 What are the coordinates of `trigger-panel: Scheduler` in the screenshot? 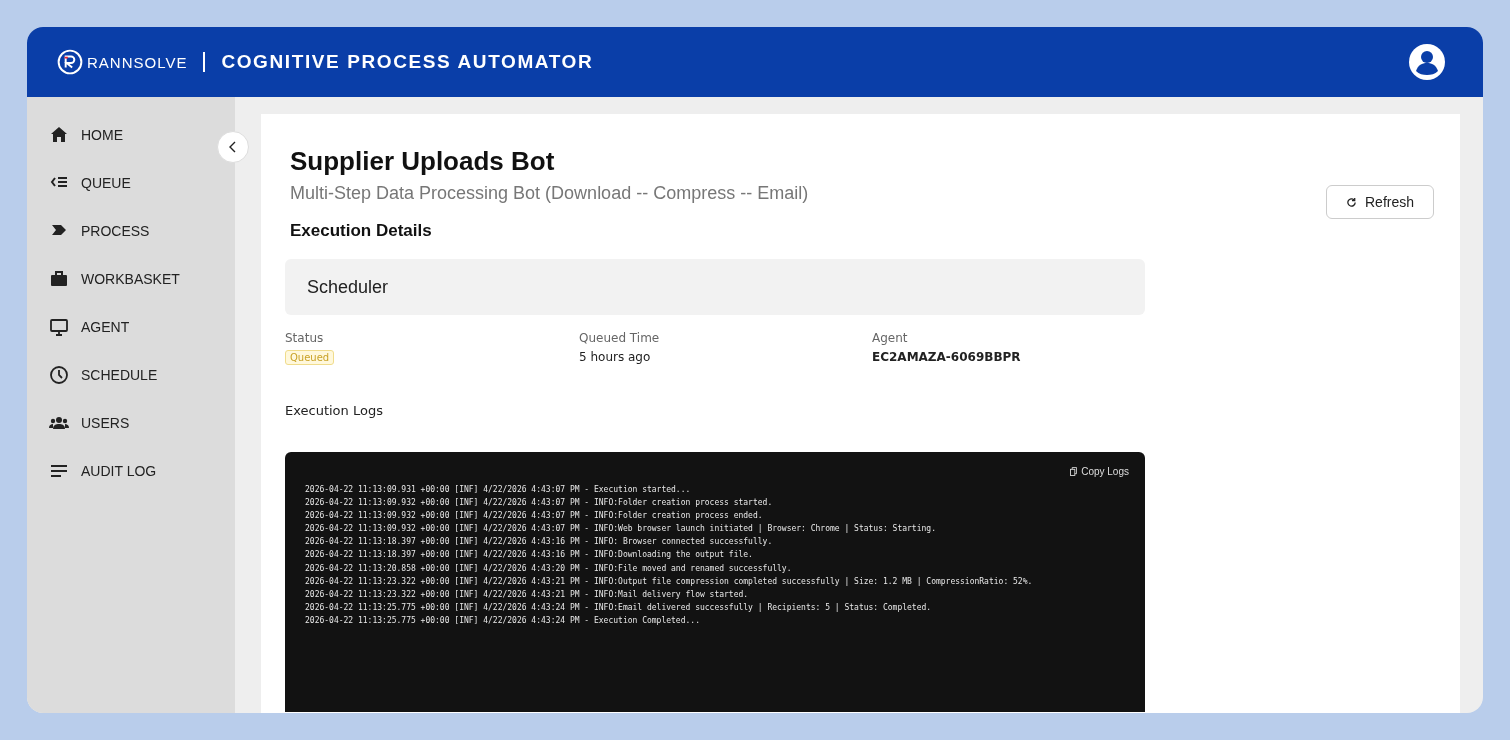 It's located at (715, 287).